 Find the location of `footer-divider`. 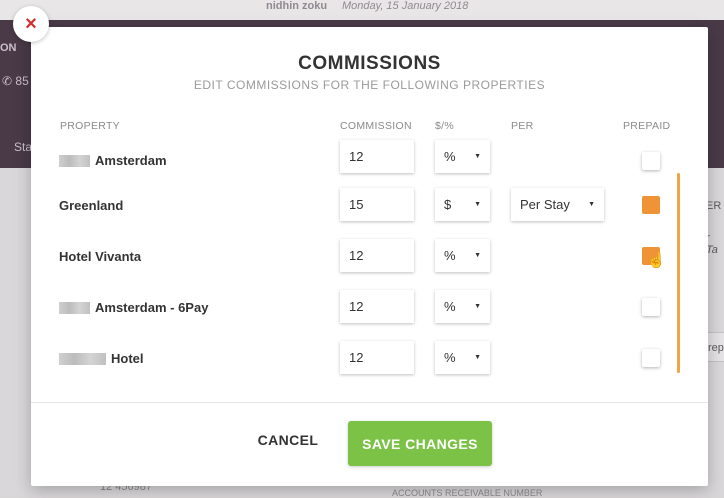

footer-divider is located at coordinates (369, 402).